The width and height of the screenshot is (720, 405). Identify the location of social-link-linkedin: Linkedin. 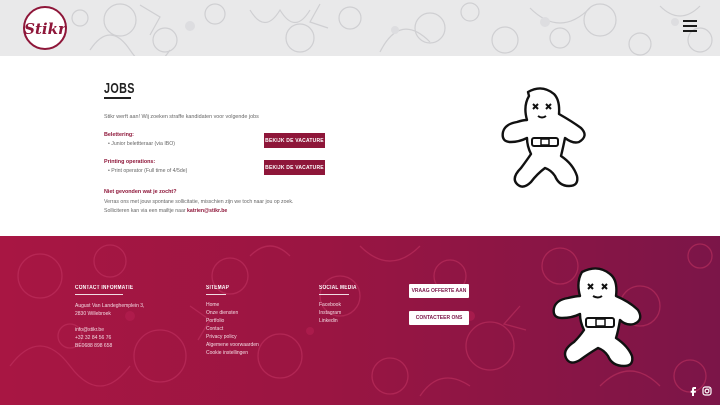
(328, 321).